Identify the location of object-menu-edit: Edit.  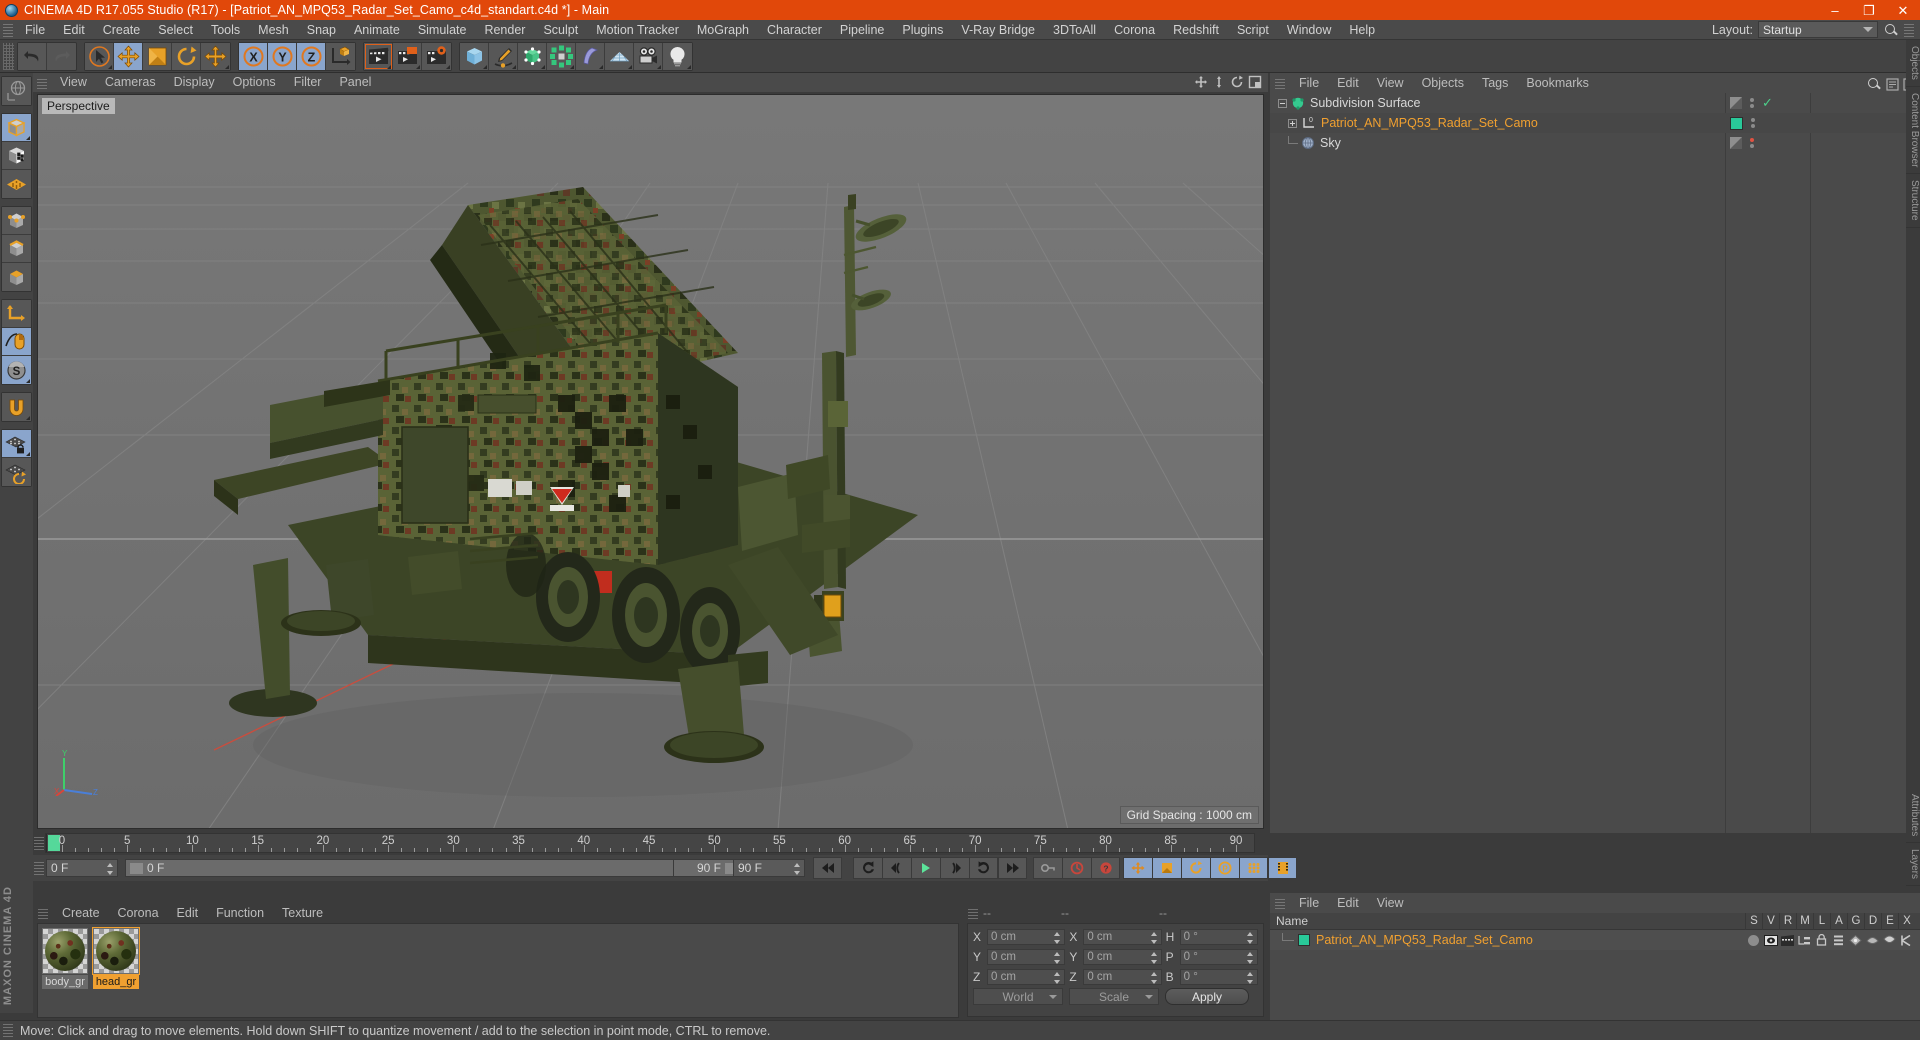
(1348, 83).